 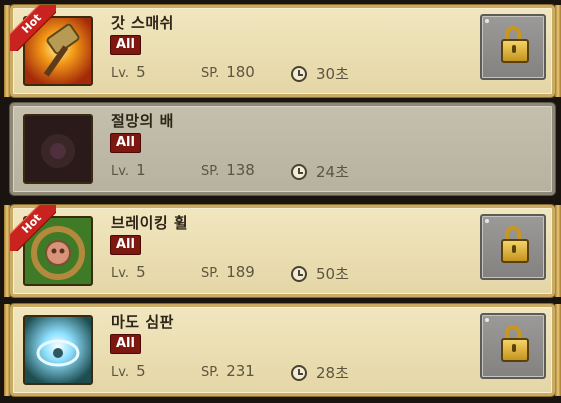 I want to click on hammer-icon, so click(x=58, y=51).